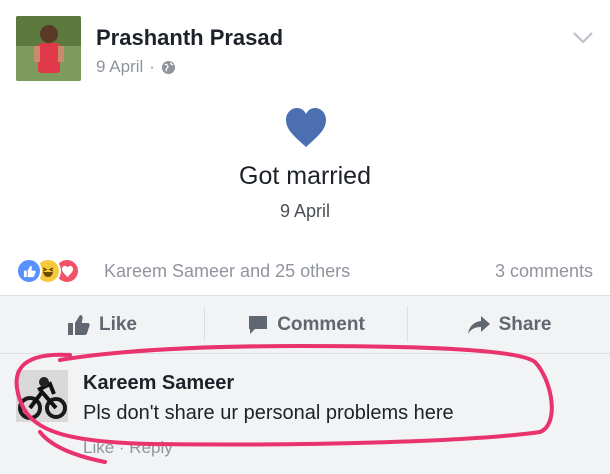  I want to click on comment-reply-link: Reply, so click(150, 447).